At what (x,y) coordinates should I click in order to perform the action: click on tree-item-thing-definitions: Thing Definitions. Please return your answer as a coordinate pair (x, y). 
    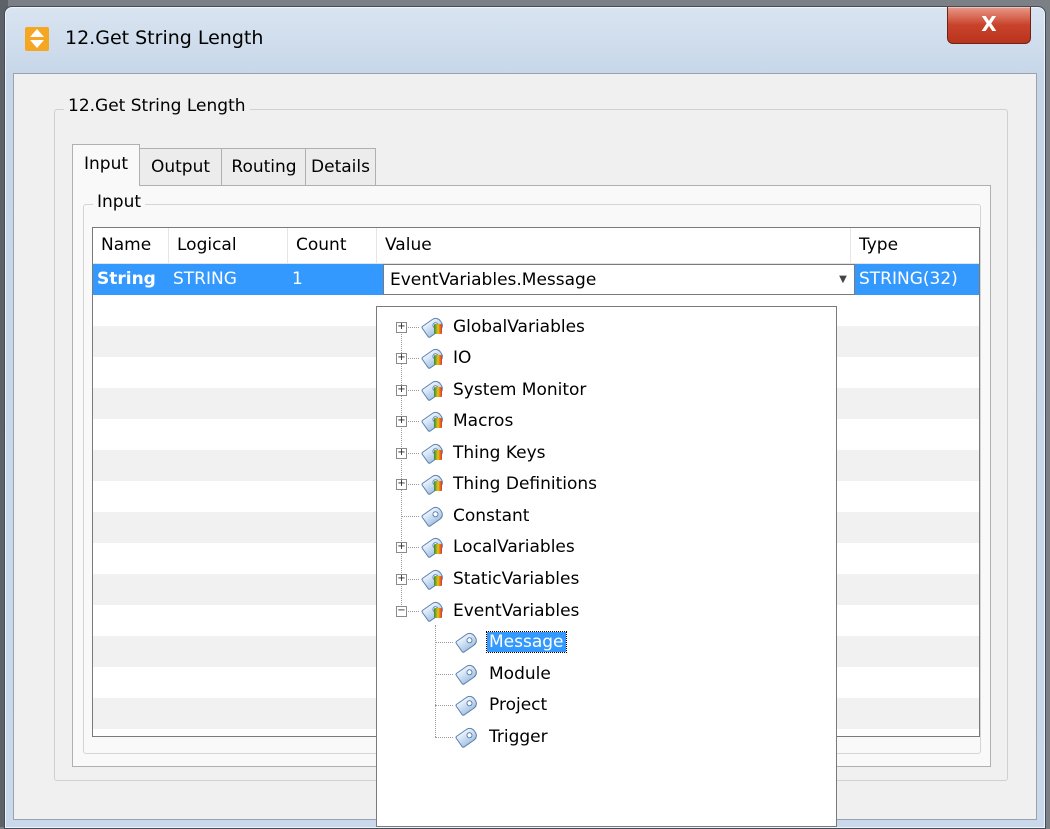
    Looking at the image, I should click on (525, 484).